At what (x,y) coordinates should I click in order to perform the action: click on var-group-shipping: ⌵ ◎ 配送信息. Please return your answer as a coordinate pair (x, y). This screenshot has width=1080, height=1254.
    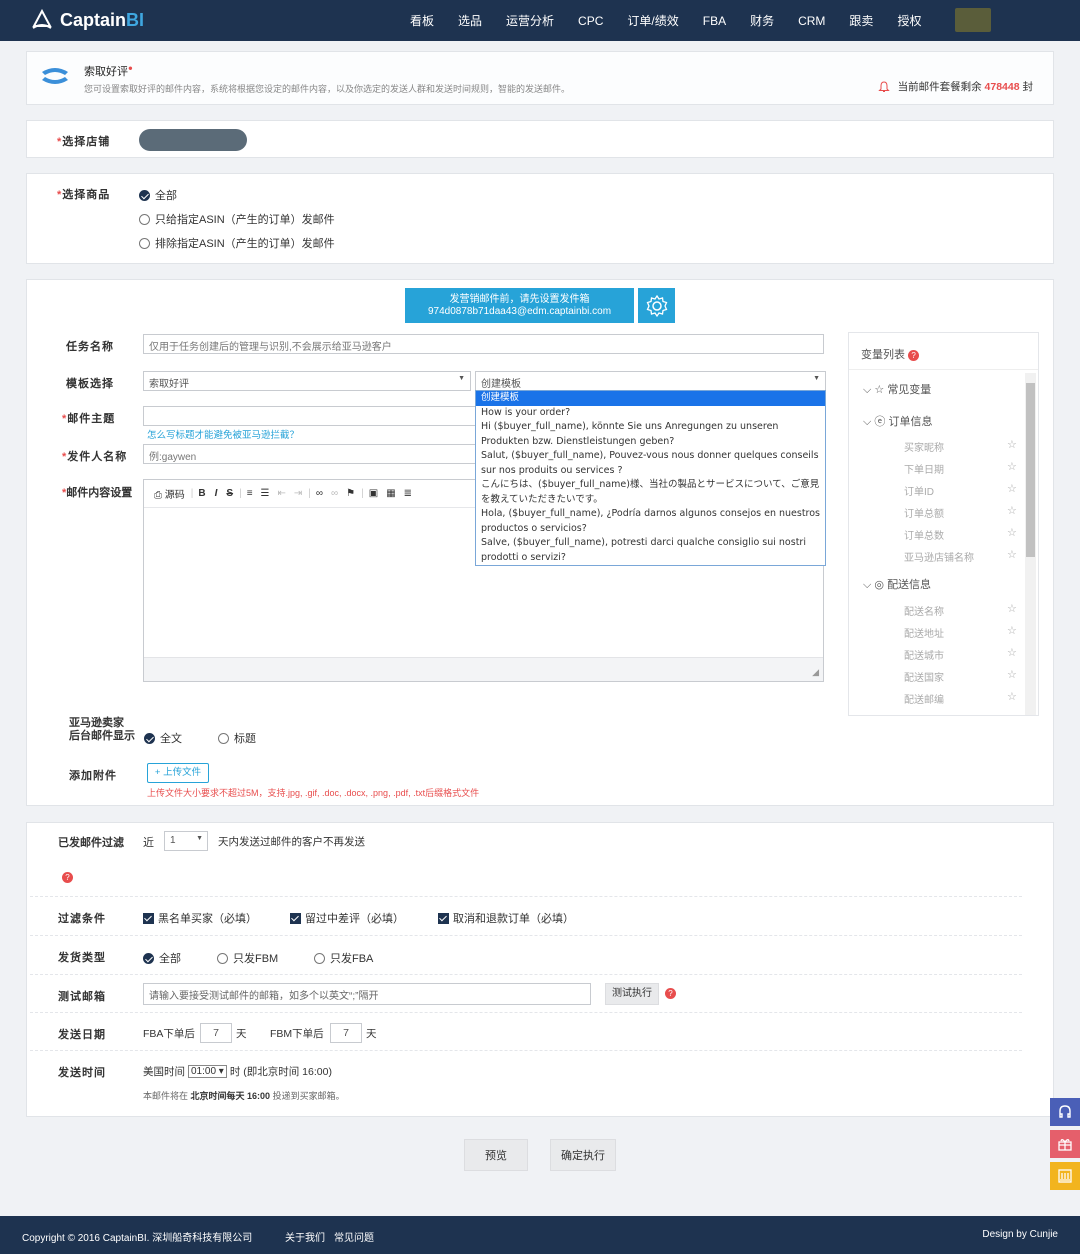
    Looking at the image, I should click on (897, 584).